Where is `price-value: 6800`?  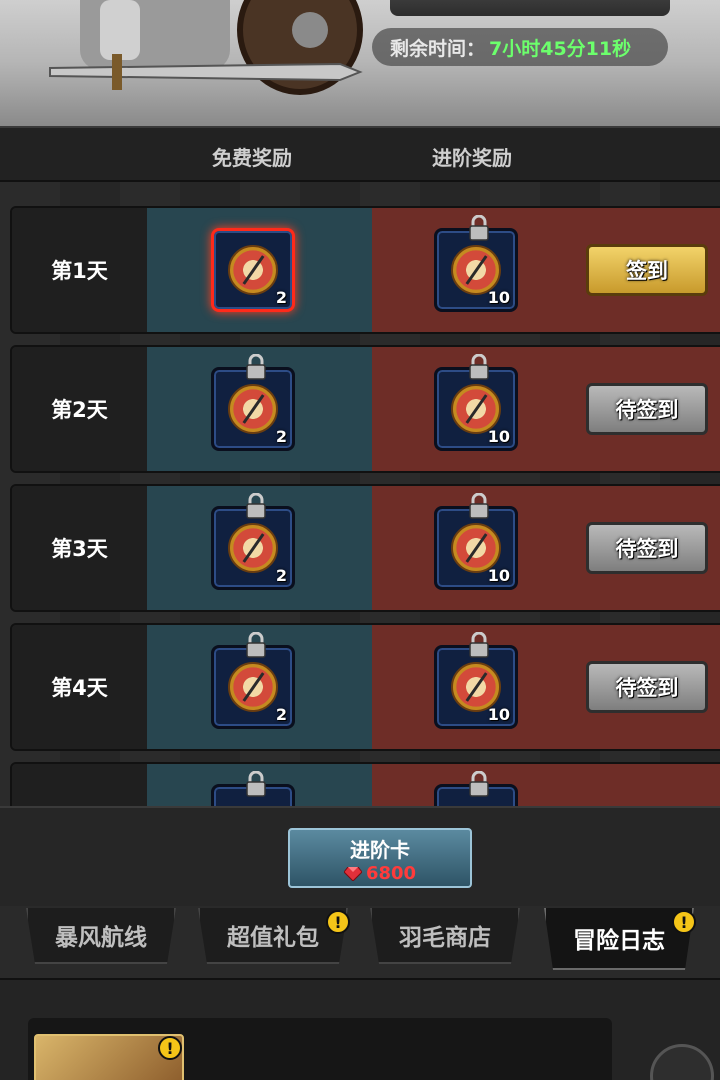 price-value: 6800 is located at coordinates (391, 873).